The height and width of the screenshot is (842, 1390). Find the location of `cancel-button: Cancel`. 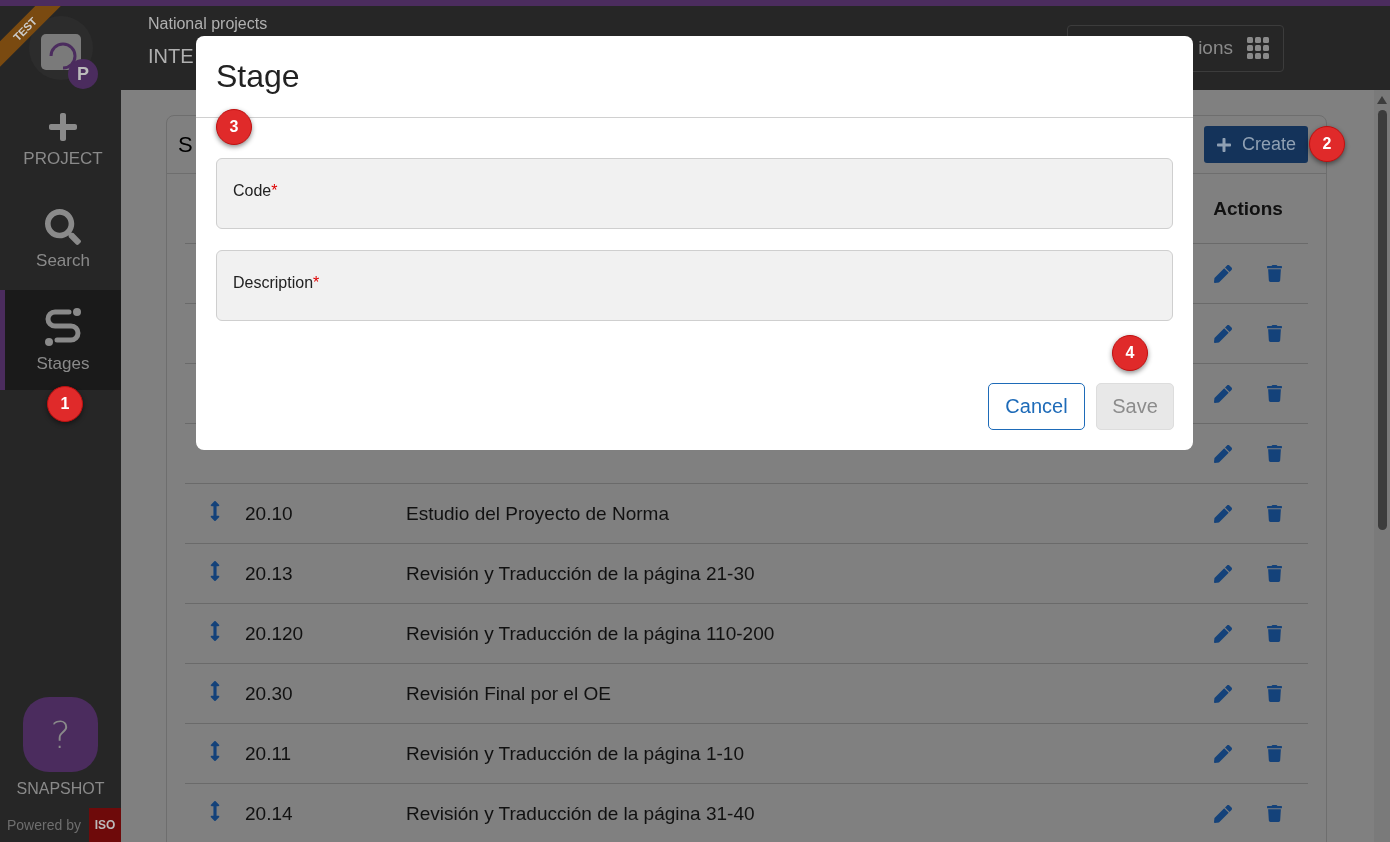

cancel-button: Cancel is located at coordinates (1036, 406).